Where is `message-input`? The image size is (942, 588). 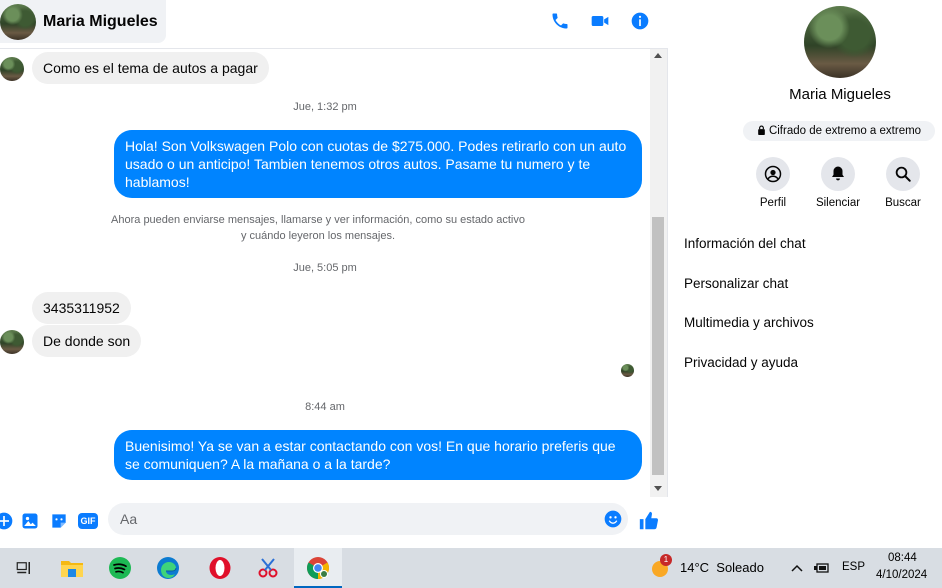 message-input is located at coordinates (358, 519).